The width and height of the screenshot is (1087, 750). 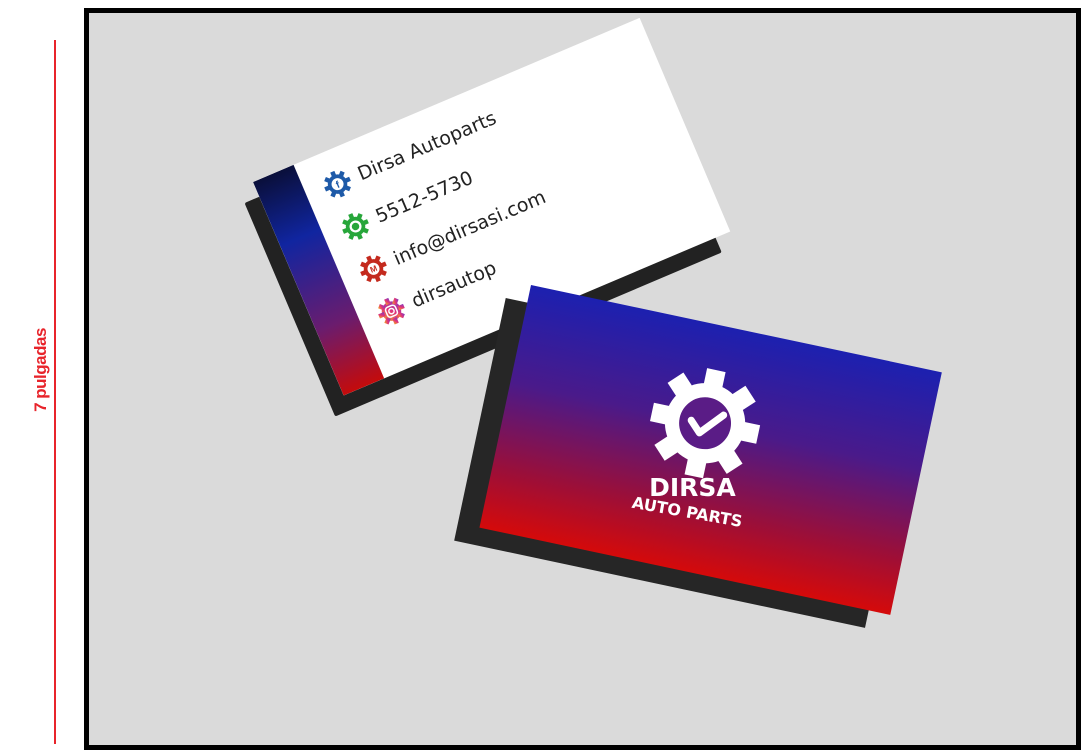 What do you see at coordinates (55, 392) in the screenshot?
I see `ruler-line` at bounding box center [55, 392].